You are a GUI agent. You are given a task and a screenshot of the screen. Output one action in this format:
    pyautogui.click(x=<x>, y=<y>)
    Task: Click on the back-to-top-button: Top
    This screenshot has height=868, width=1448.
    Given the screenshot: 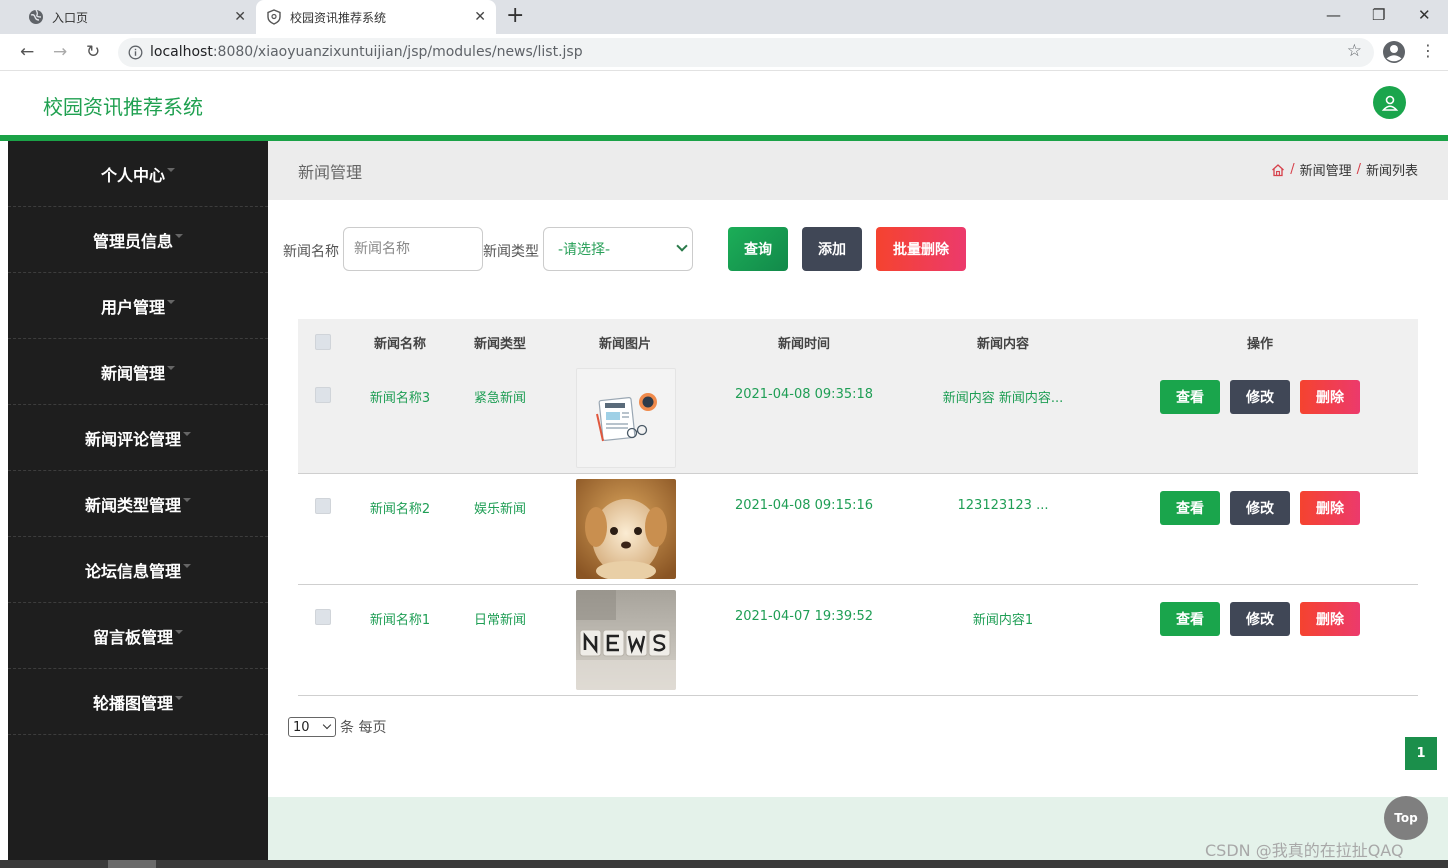 What is the action you would take?
    pyautogui.click(x=1406, y=818)
    